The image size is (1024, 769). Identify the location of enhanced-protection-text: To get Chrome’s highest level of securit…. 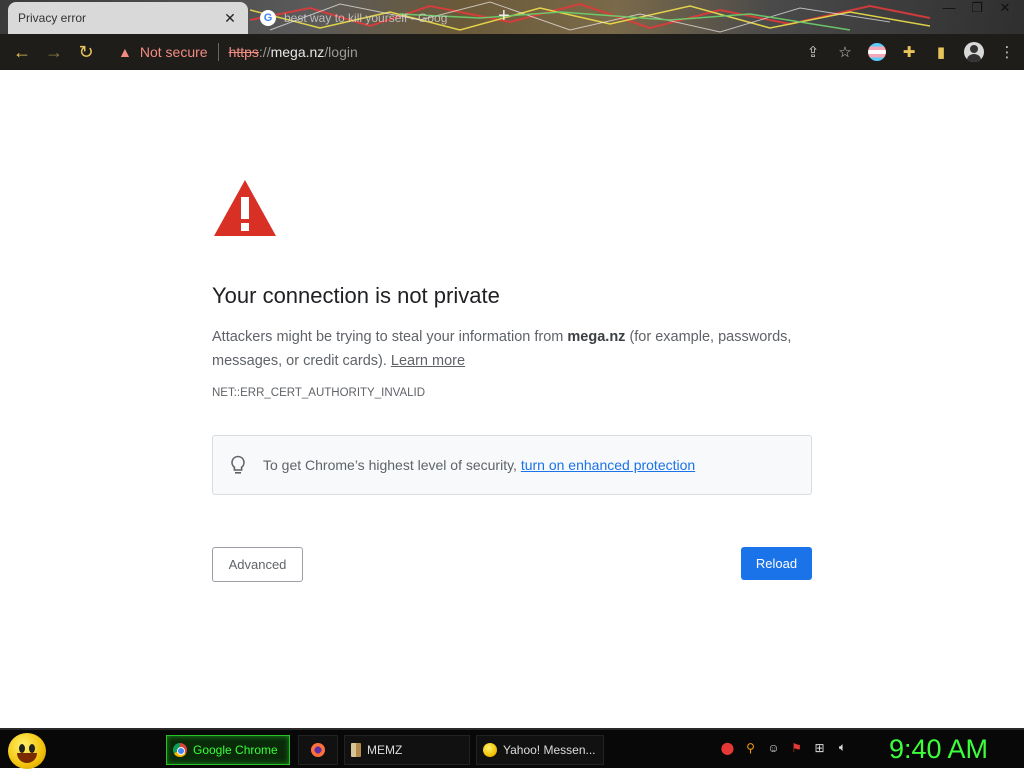
(479, 465).